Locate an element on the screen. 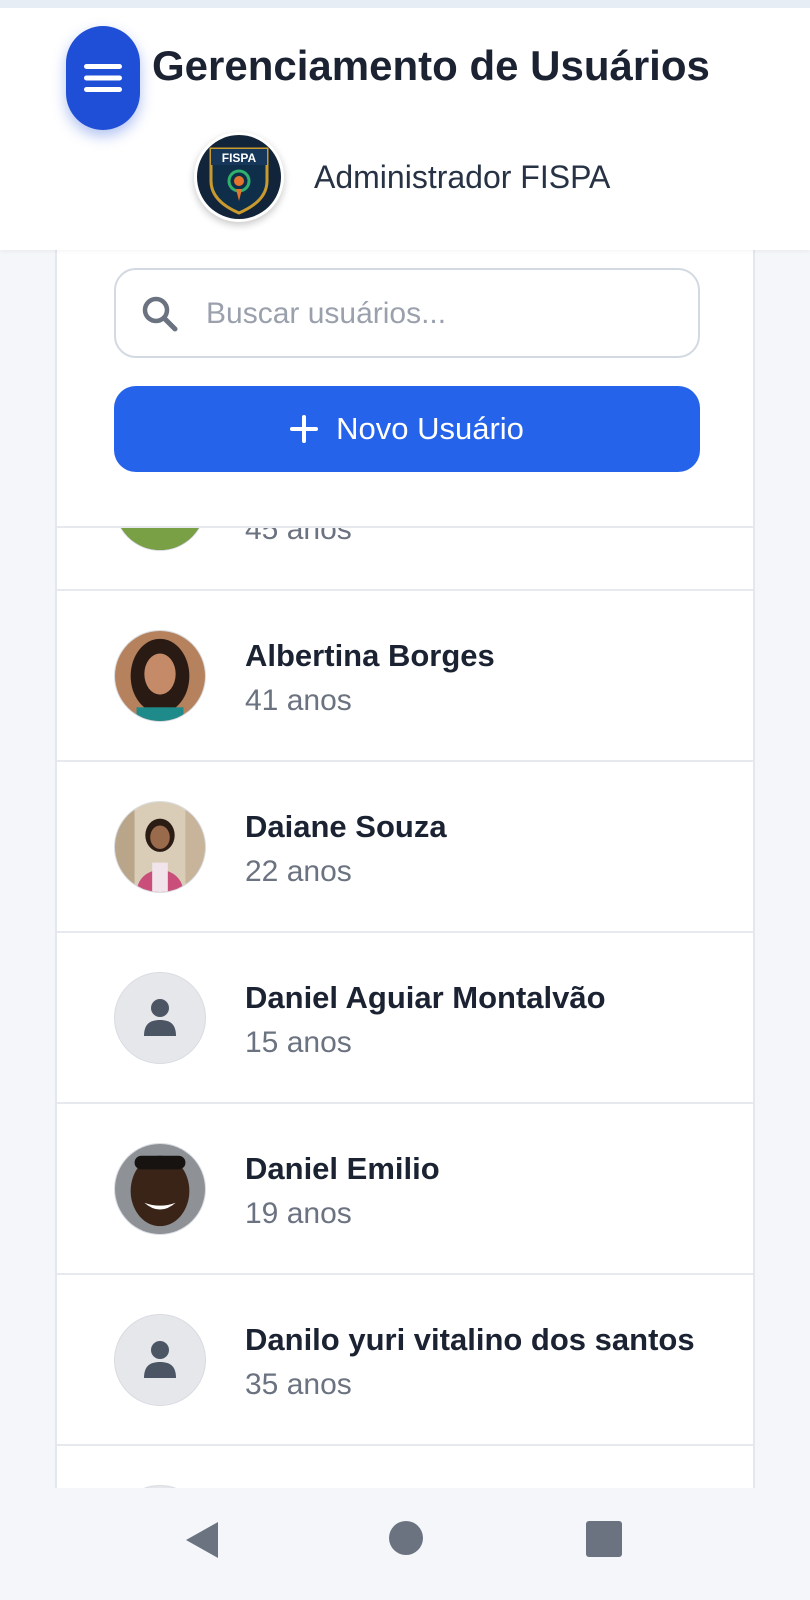  user-age: 19 anos is located at coordinates (298, 1213).